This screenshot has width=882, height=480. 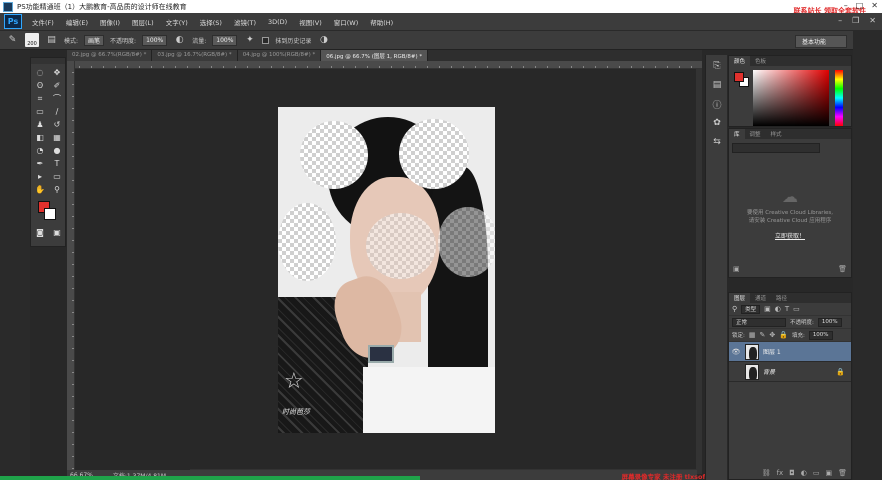 What do you see at coordinates (40, 163) in the screenshot?
I see `pen-tool-icon: ✒` at bounding box center [40, 163].